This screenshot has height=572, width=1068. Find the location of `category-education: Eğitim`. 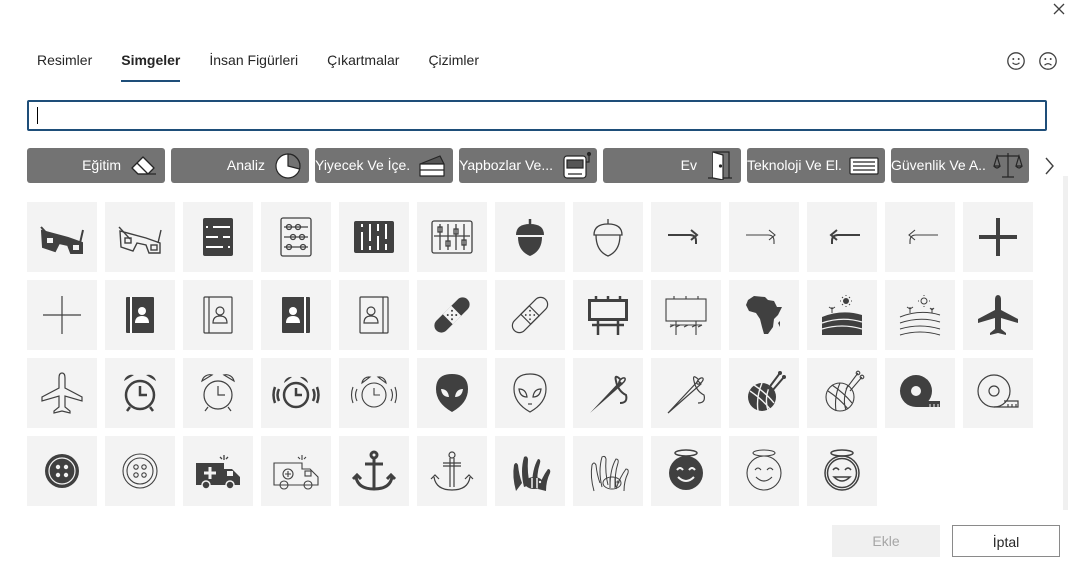

category-education: Eğitim is located at coordinates (96, 165).